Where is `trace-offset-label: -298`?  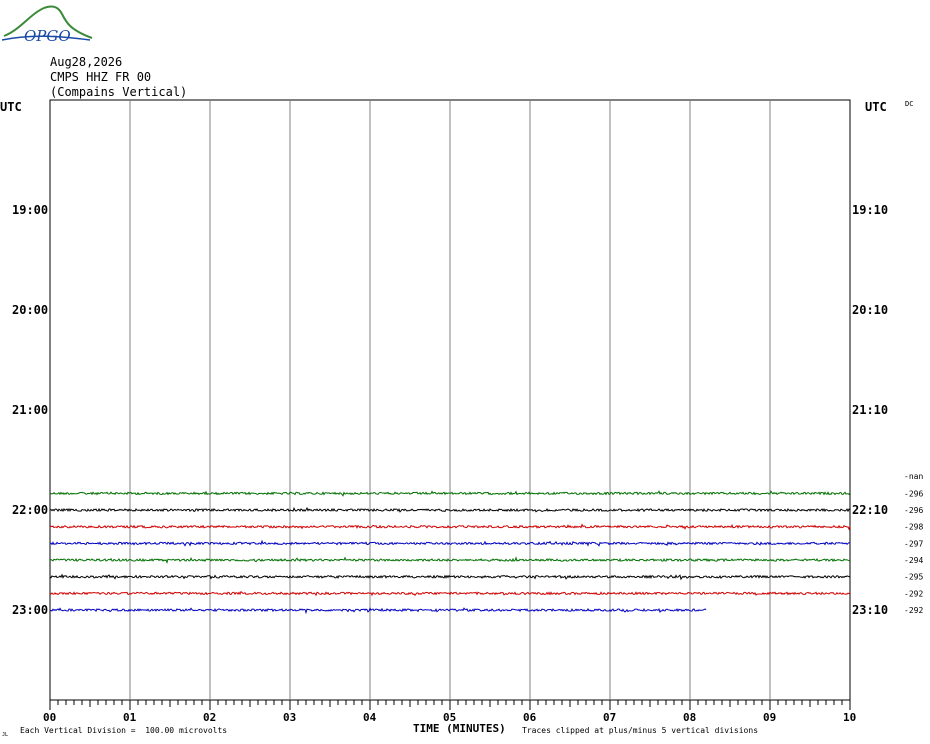 trace-offset-label: -298 is located at coordinates (913, 527).